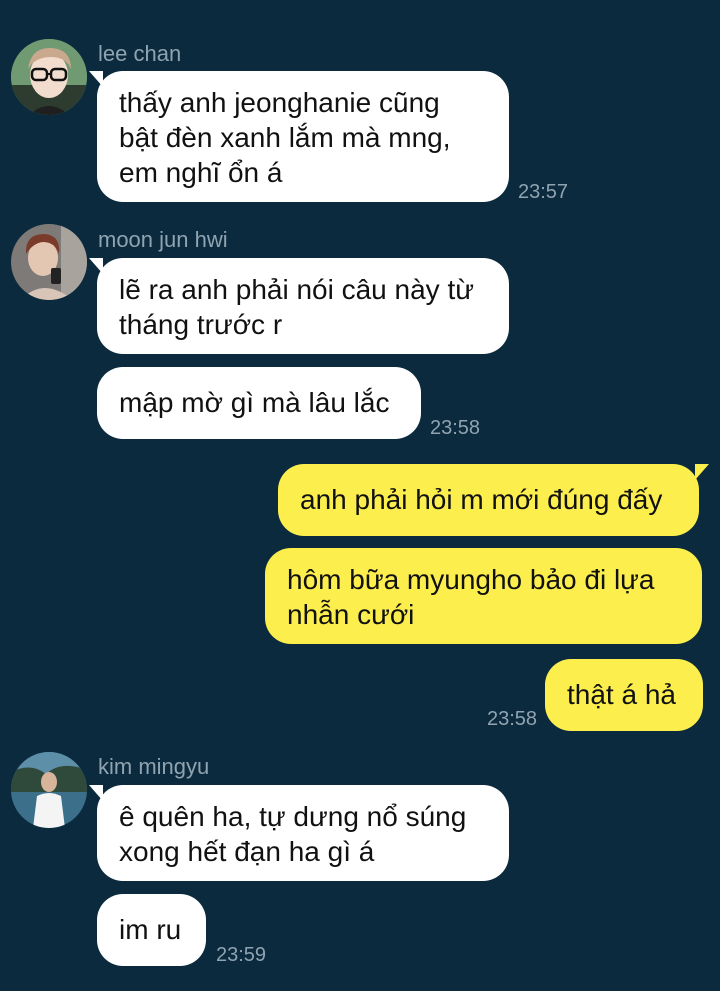 The height and width of the screenshot is (991, 720). I want to click on sender-name: lee chan, so click(140, 53).